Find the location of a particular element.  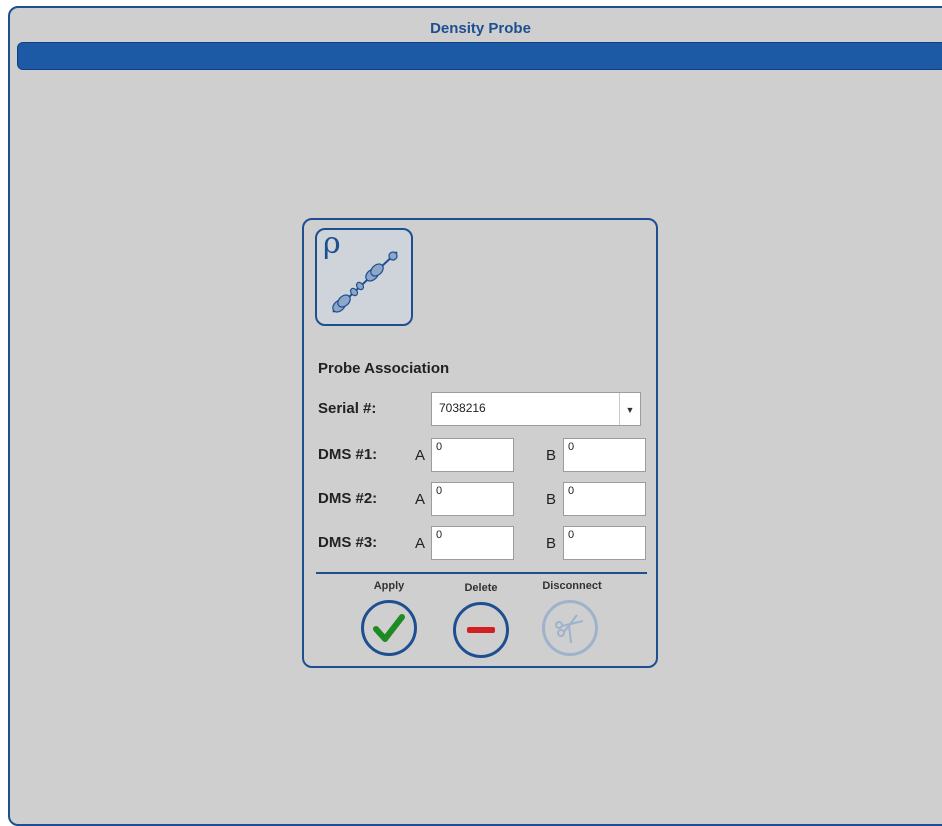

dms-3-a-input: 0 is located at coordinates (472, 543).